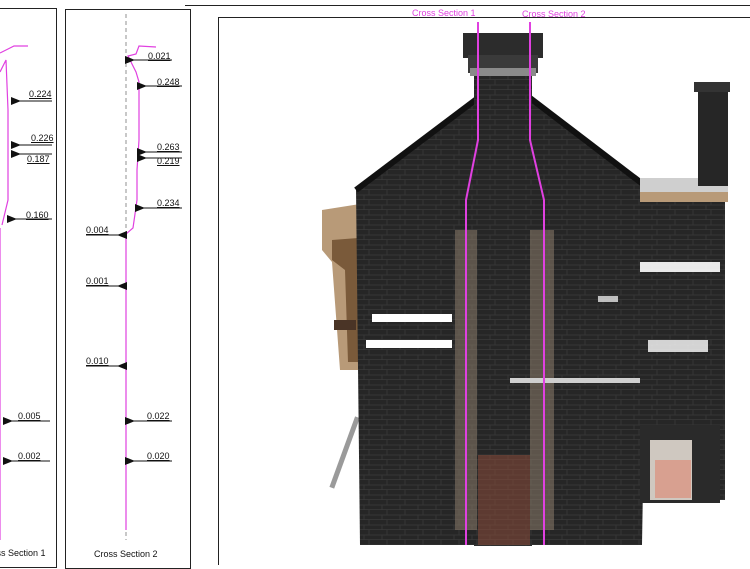 The image size is (750, 569). What do you see at coordinates (126, 554) in the screenshot?
I see `section-2-caption: Cross Section 2` at bounding box center [126, 554].